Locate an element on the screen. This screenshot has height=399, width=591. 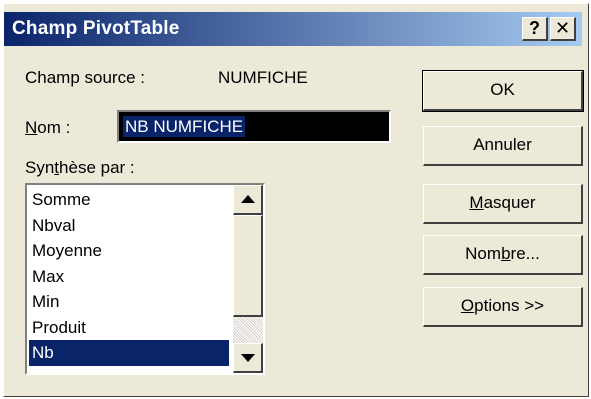
options-accesskey: O is located at coordinates (467, 305).